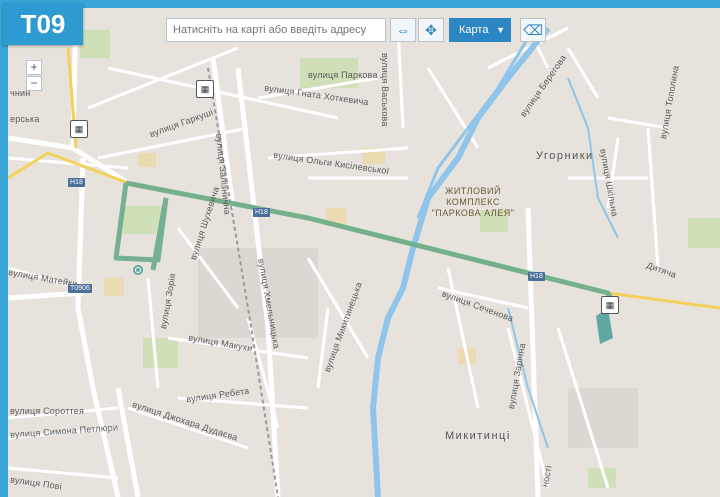 The width and height of the screenshot is (720, 497). I want to click on highway-shield: T0906, so click(80, 288).